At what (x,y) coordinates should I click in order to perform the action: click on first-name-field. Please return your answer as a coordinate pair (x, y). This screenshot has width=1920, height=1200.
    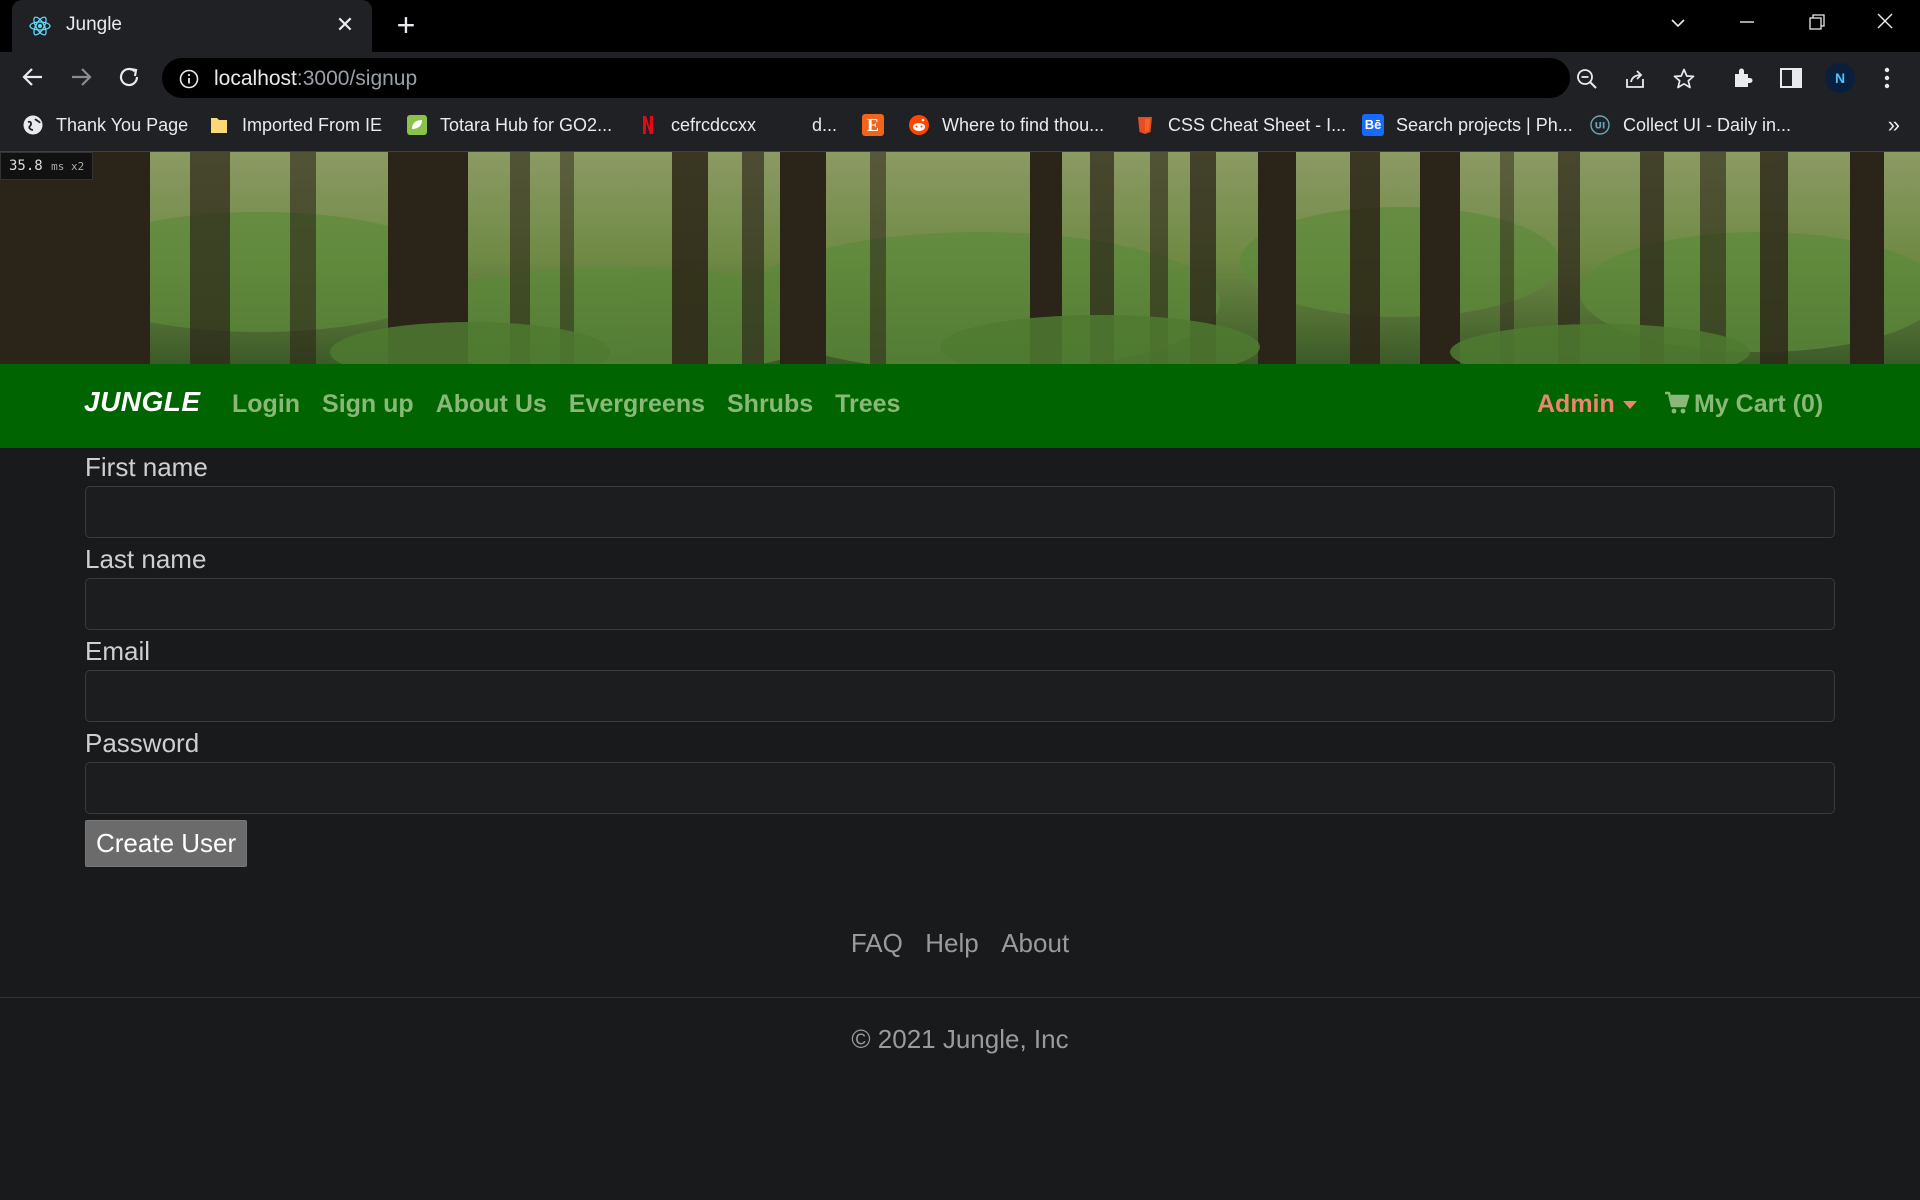
    Looking at the image, I should click on (960, 512).